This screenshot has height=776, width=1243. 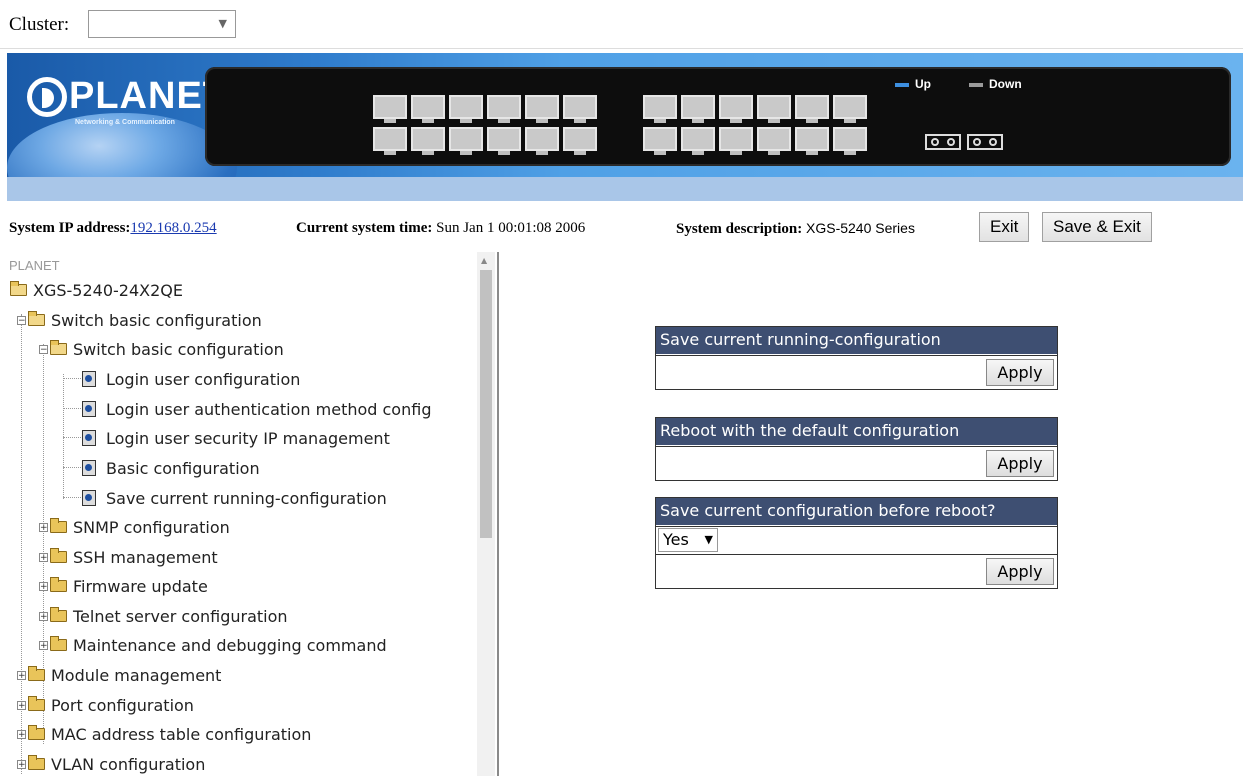 What do you see at coordinates (119, 675) in the screenshot?
I see `tree-item-module: + Module management` at bounding box center [119, 675].